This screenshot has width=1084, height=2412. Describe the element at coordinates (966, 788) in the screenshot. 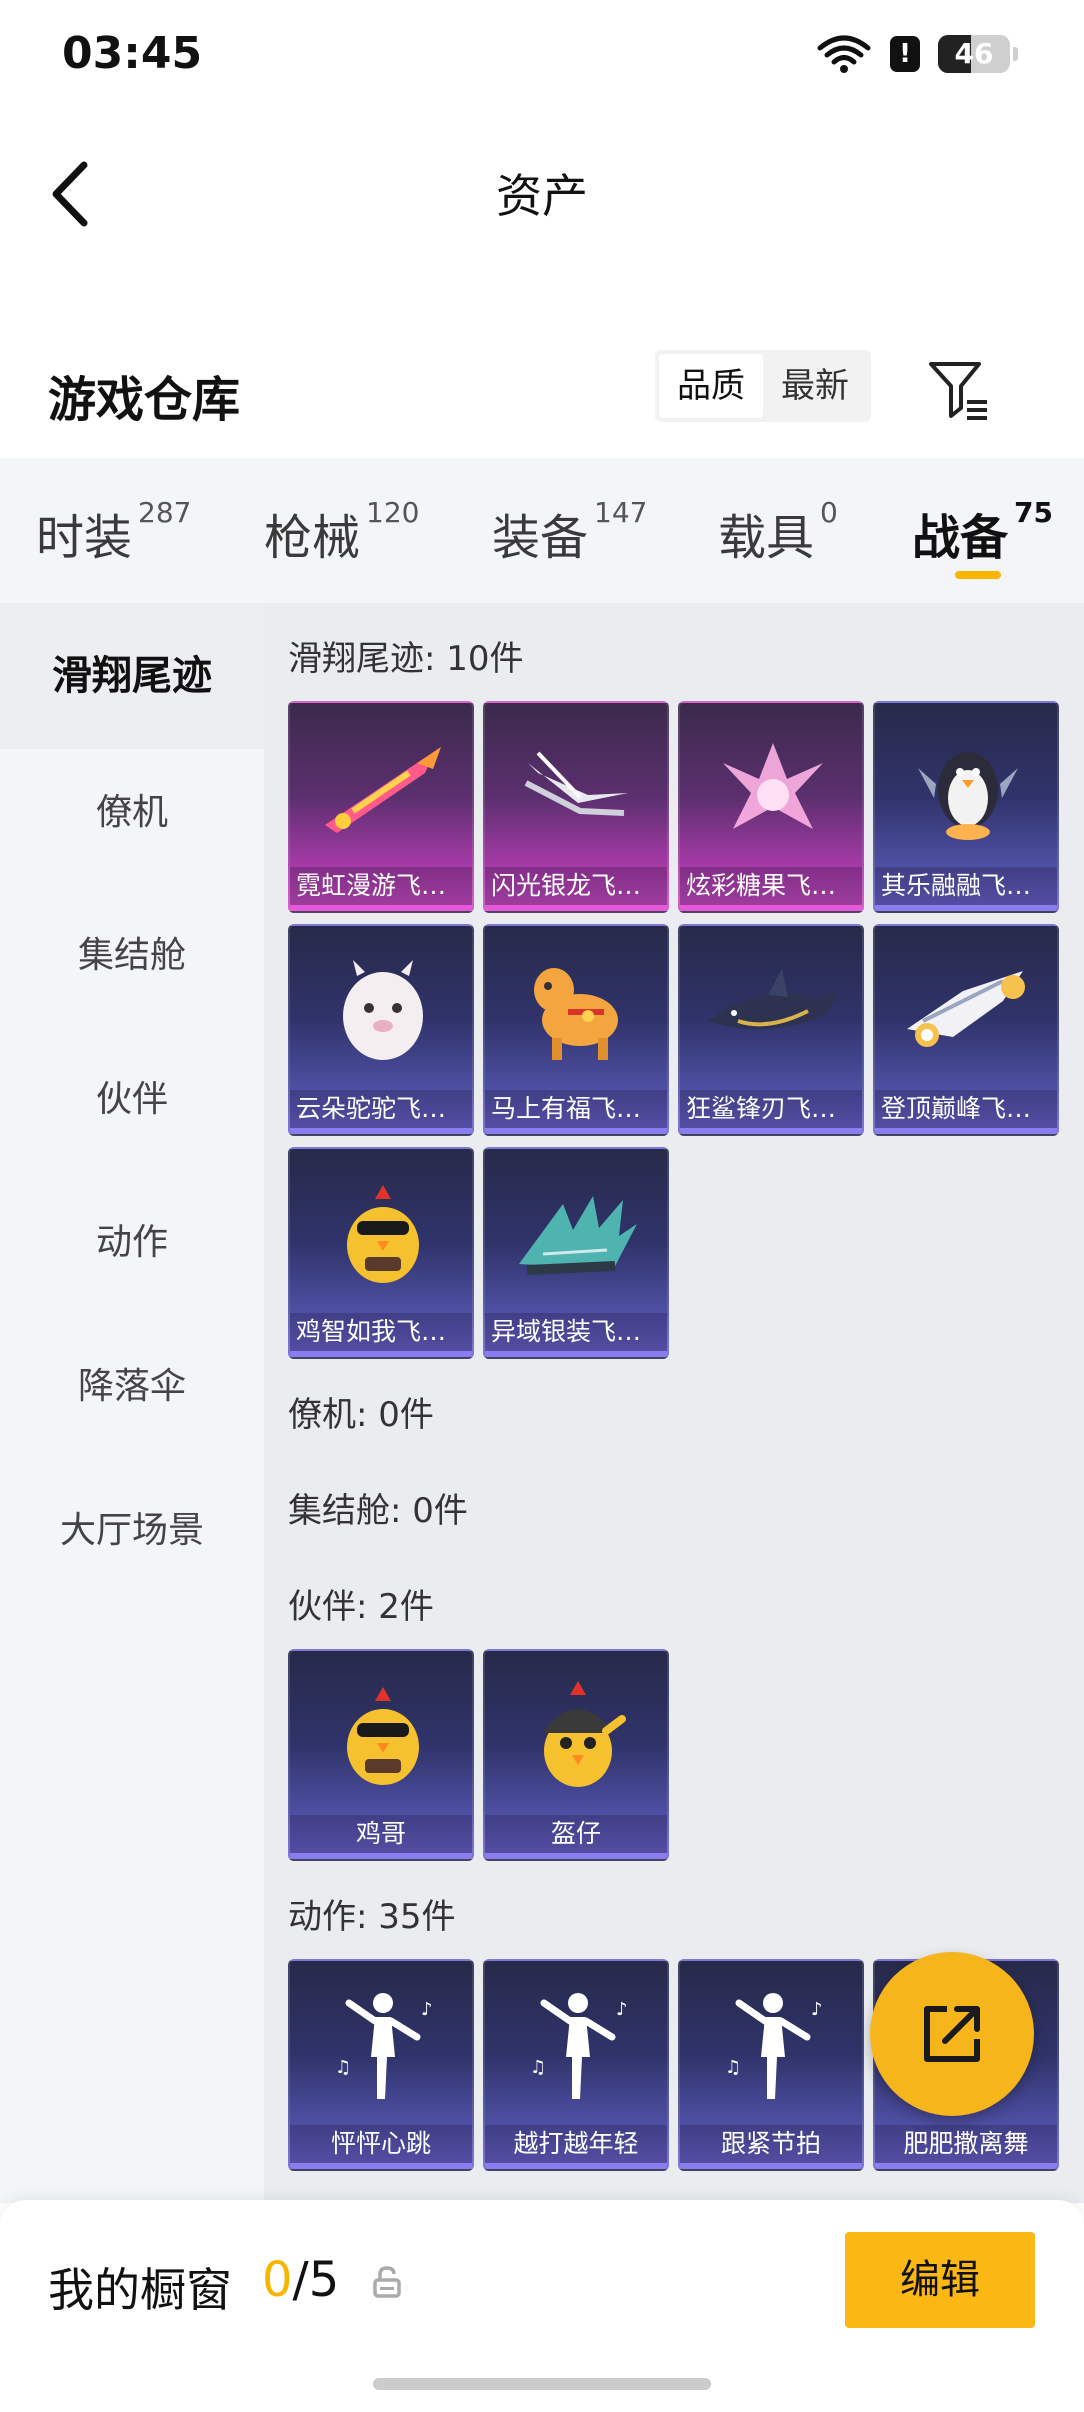

I see `penguin-icon` at that location.